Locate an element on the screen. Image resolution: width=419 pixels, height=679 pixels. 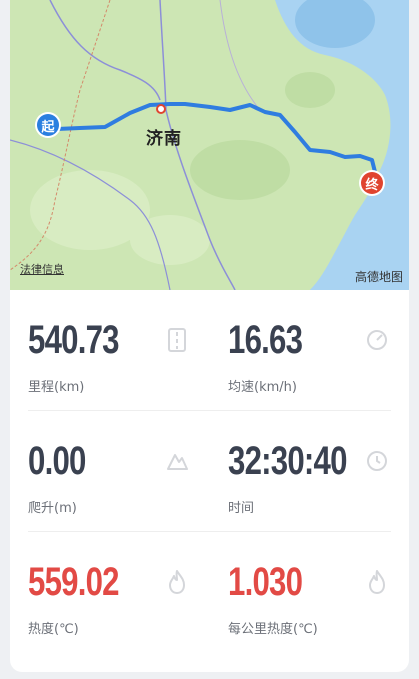
stat-elevation: 0.00 爬升(m) is located at coordinates (110, 471).